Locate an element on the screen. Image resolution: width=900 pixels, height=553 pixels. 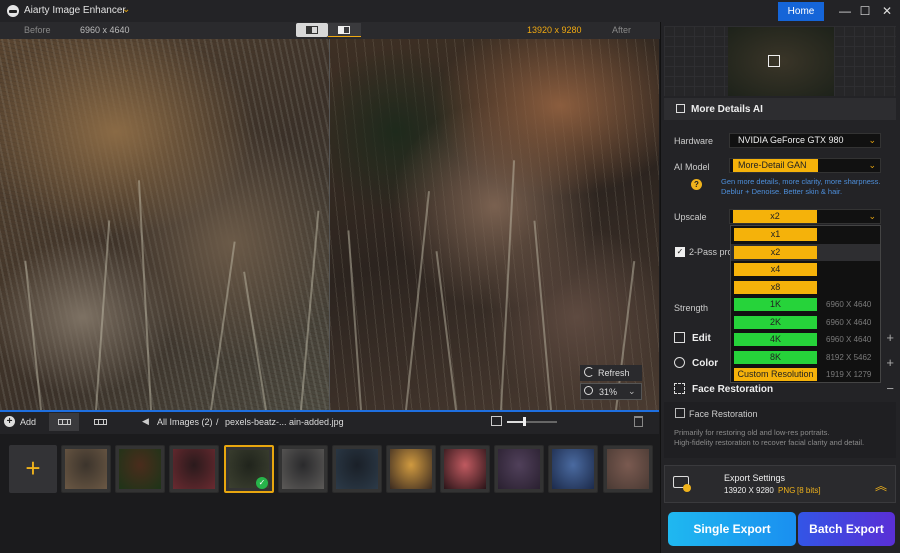
breadcrumb-all-images: All Images (2) is located at coordinates (185, 422).